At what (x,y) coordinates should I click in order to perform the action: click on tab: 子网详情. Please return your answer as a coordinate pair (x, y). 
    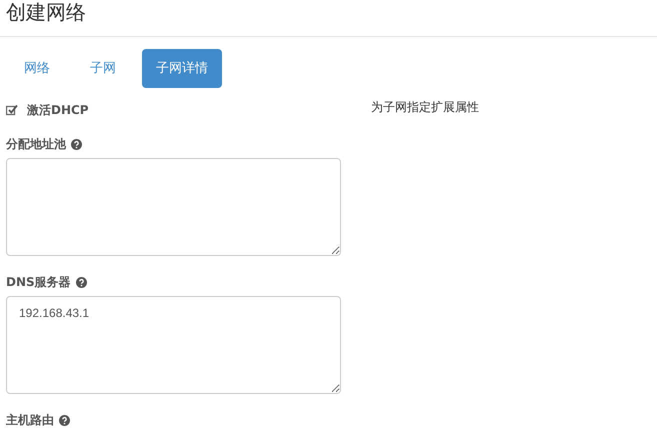
    Looking at the image, I should click on (182, 68).